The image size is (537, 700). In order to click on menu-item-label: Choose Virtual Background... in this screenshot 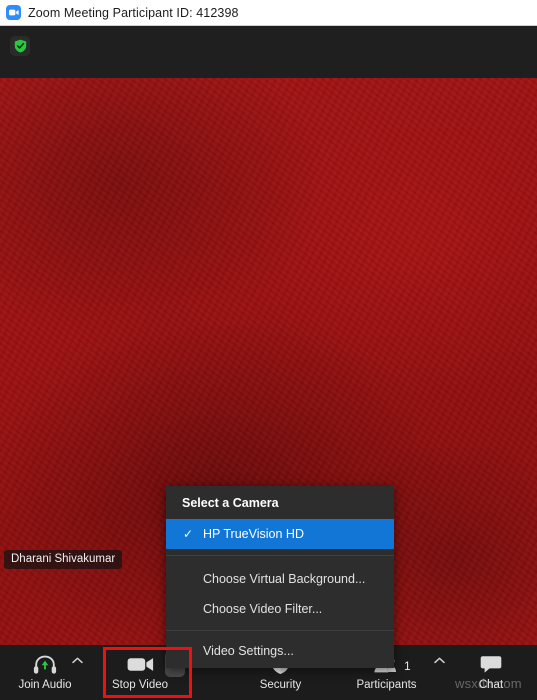, I will do `click(284, 579)`.